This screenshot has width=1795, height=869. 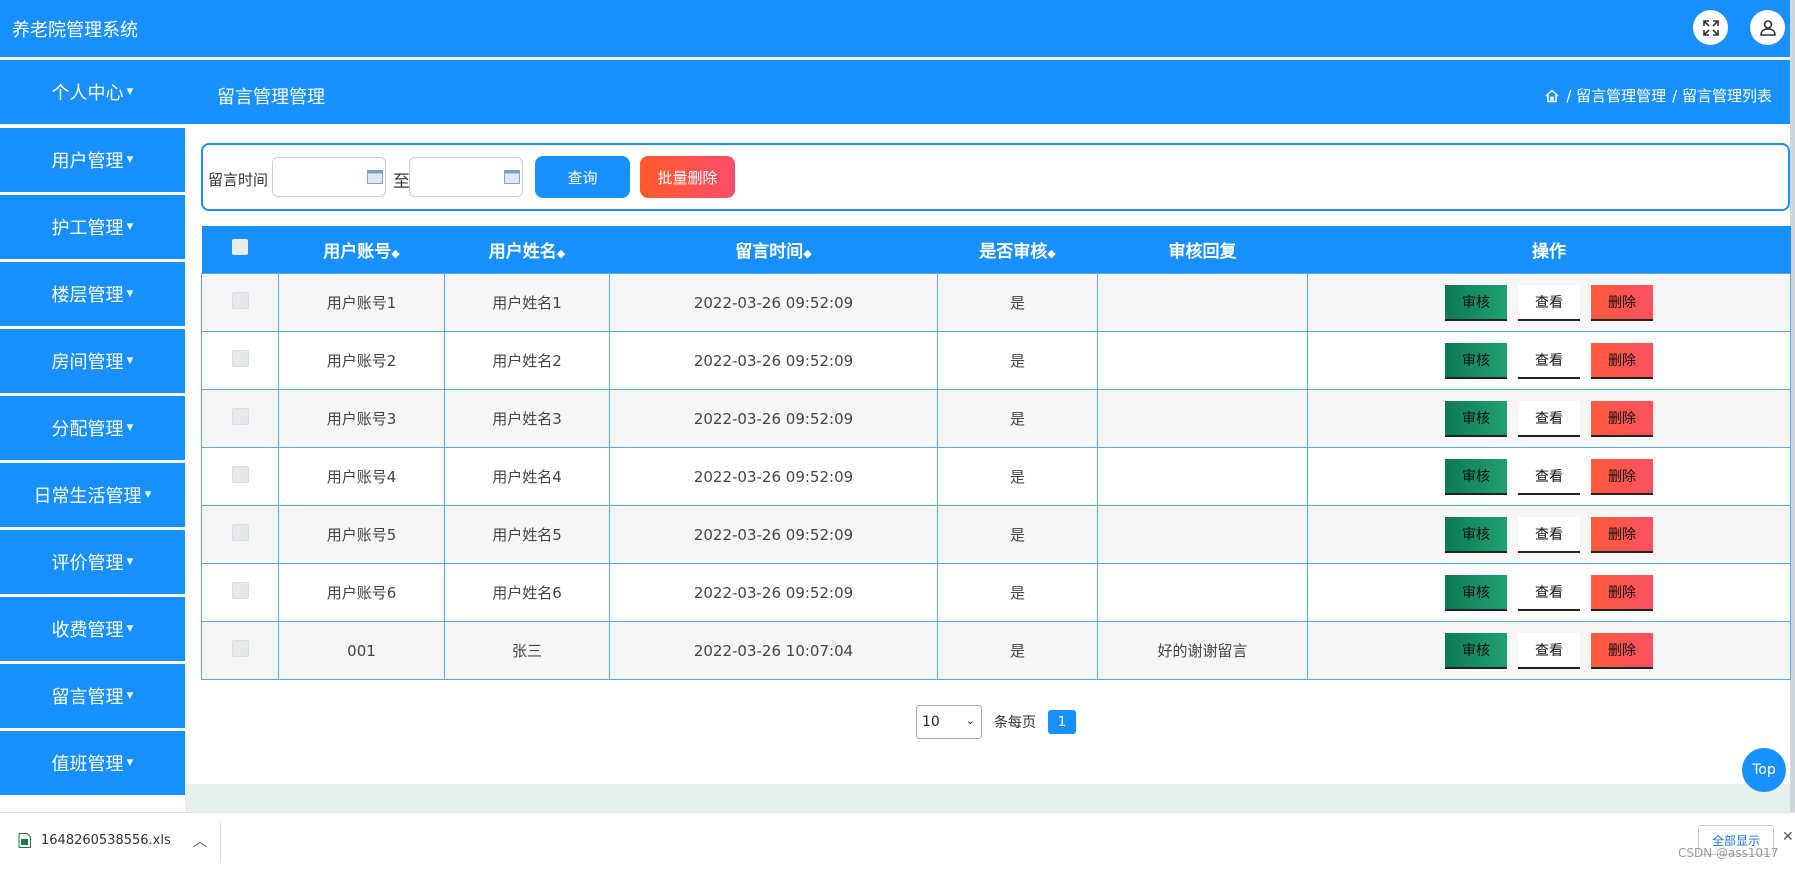 I want to click on sidebar-item-label: 留言管理, so click(x=87, y=697).